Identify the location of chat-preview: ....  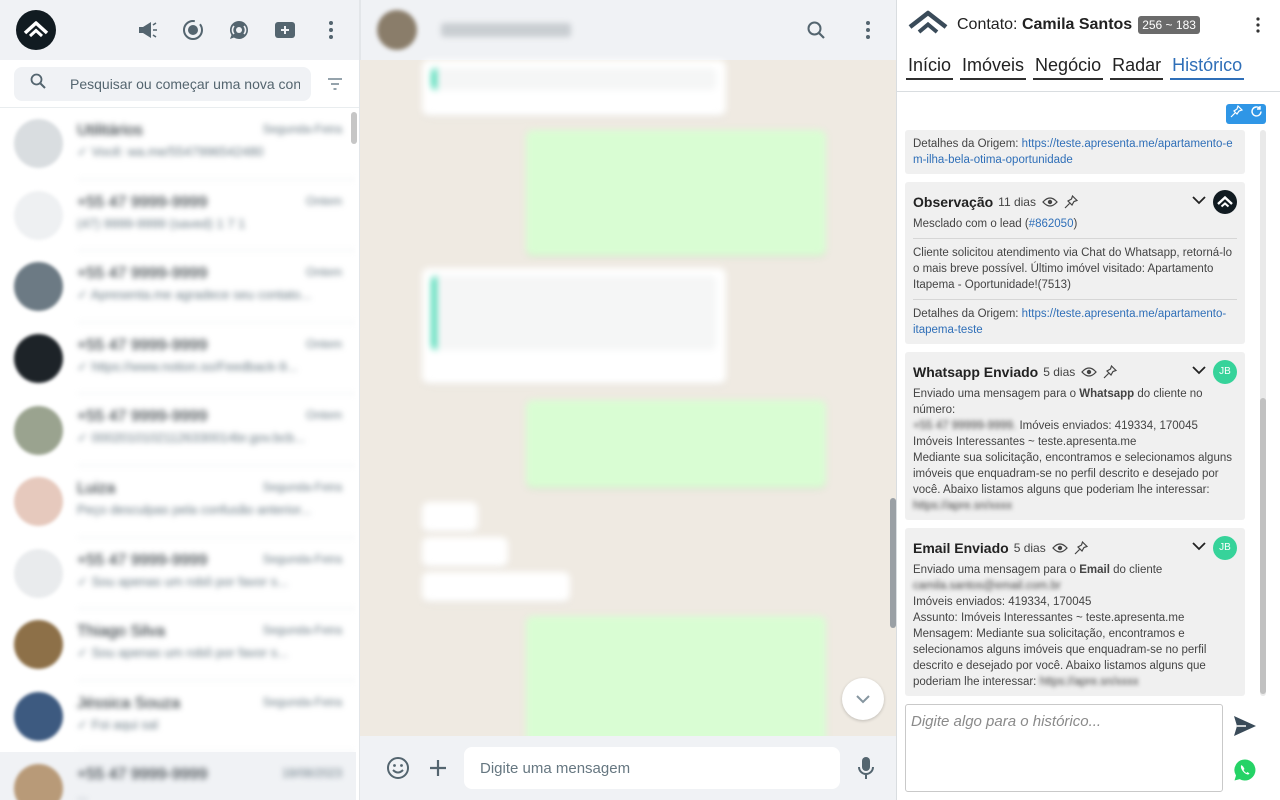
(82, 794).